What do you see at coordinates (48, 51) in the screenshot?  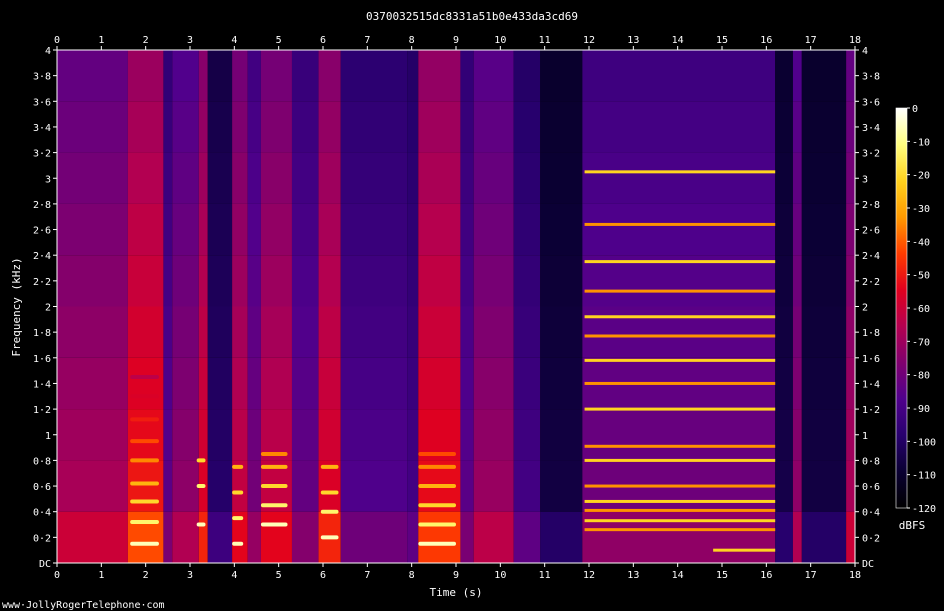 I see `y-tick-label: 4` at bounding box center [48, 51].